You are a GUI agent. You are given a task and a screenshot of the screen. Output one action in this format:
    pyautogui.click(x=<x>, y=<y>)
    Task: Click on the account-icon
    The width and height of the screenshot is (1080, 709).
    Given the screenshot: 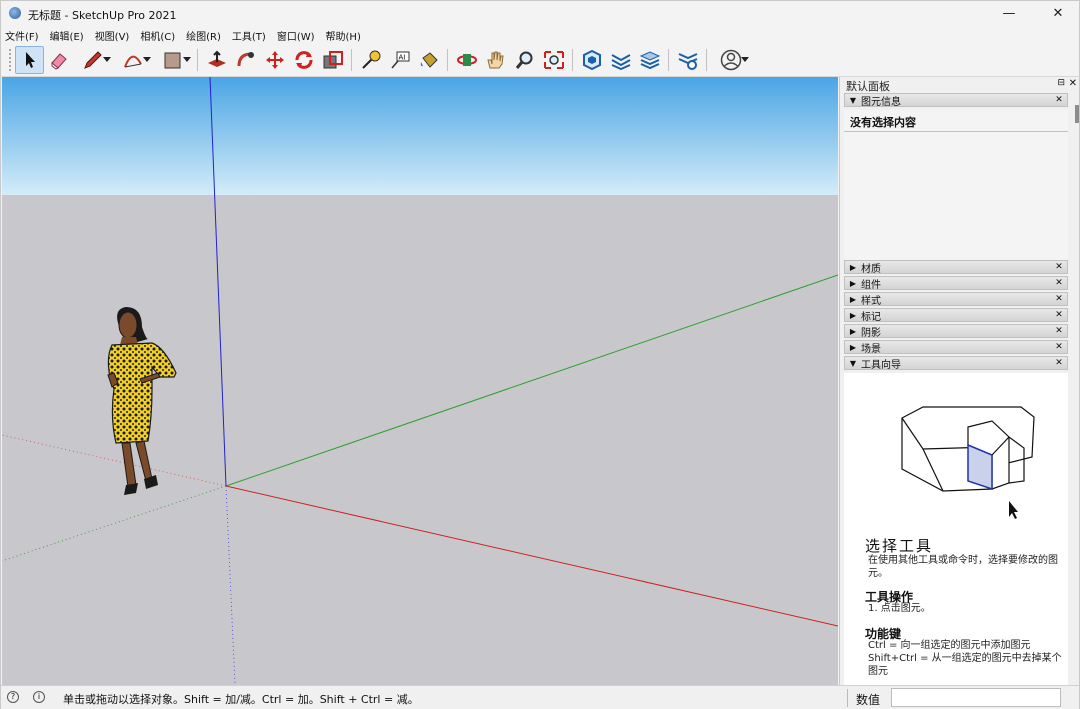 What is the action you would take?
    pyautogui.click(x=731, y=60)
    